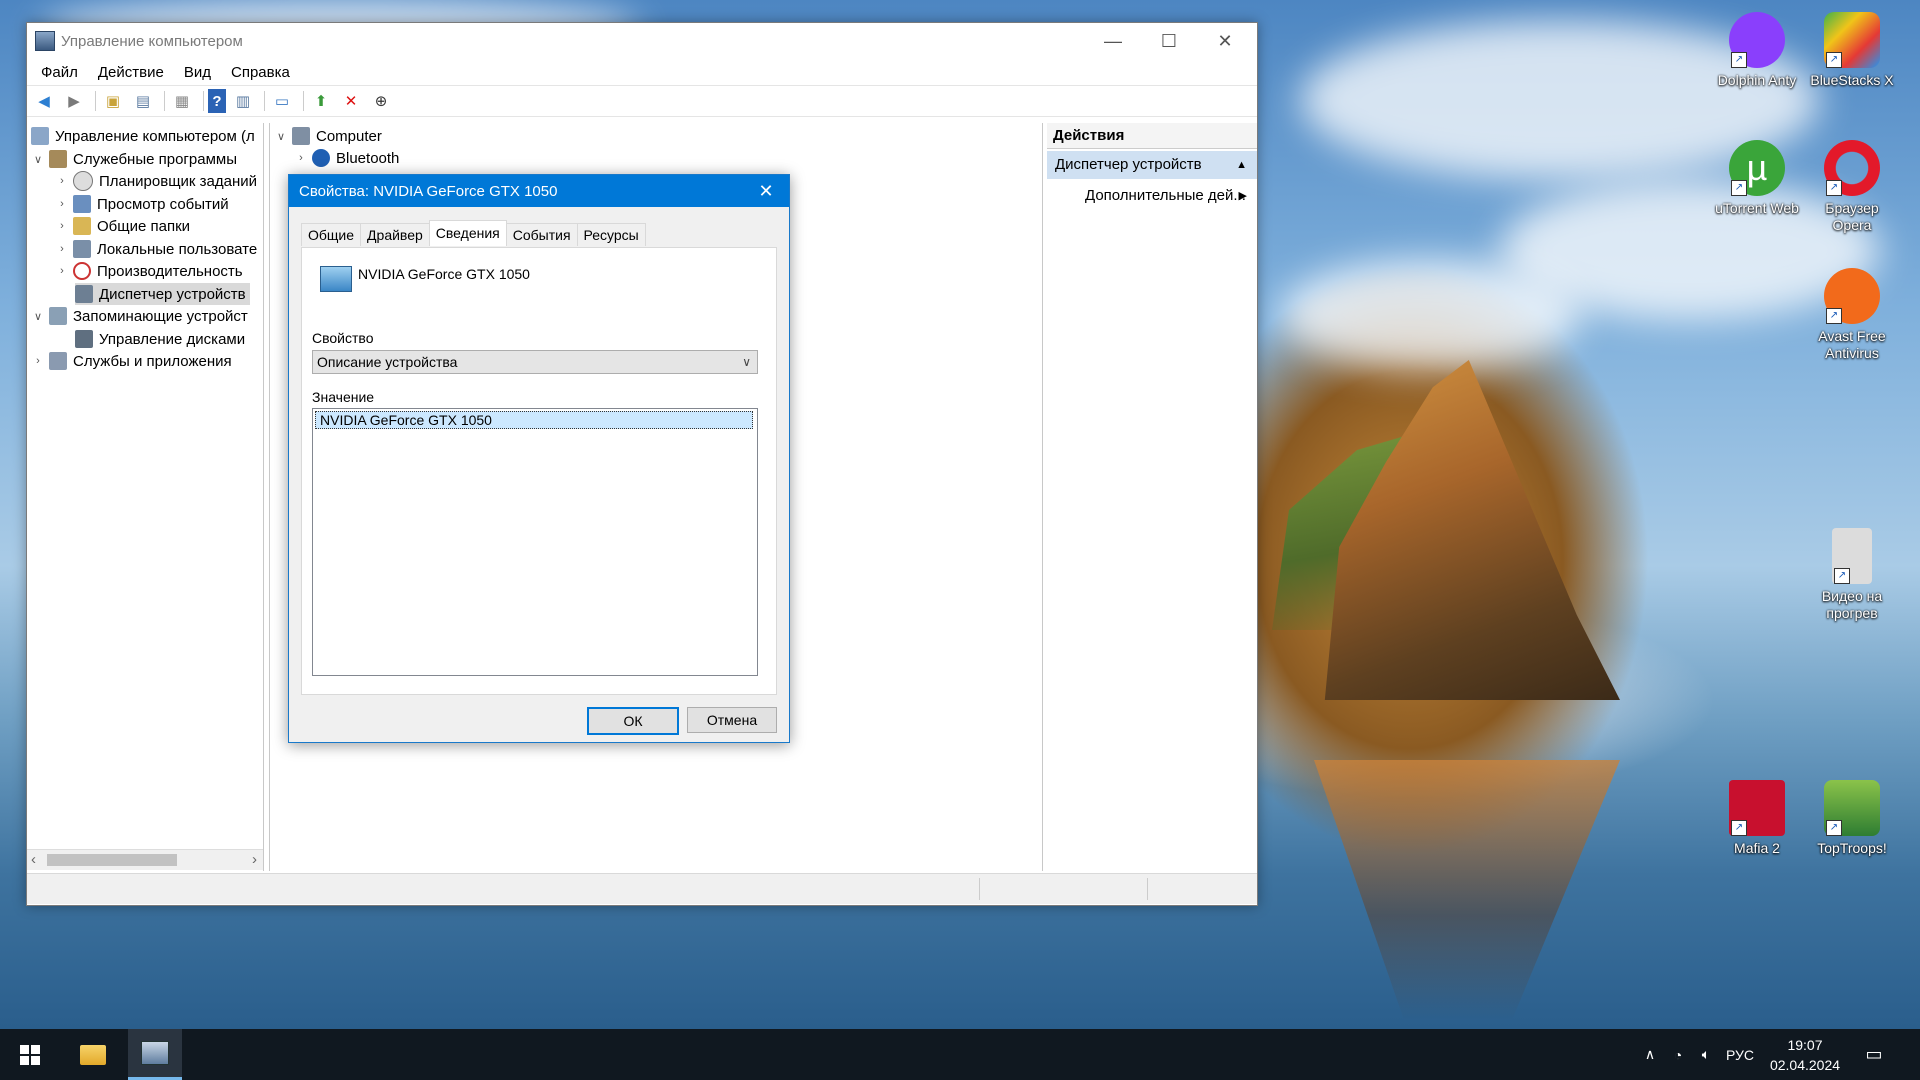 The height and width of the screenshot is (1080, 1920). What do you see at coordinates (243, 101) in the screenshot?
I see `action-pane-icon: ▥` at bounding box center [243, 101].